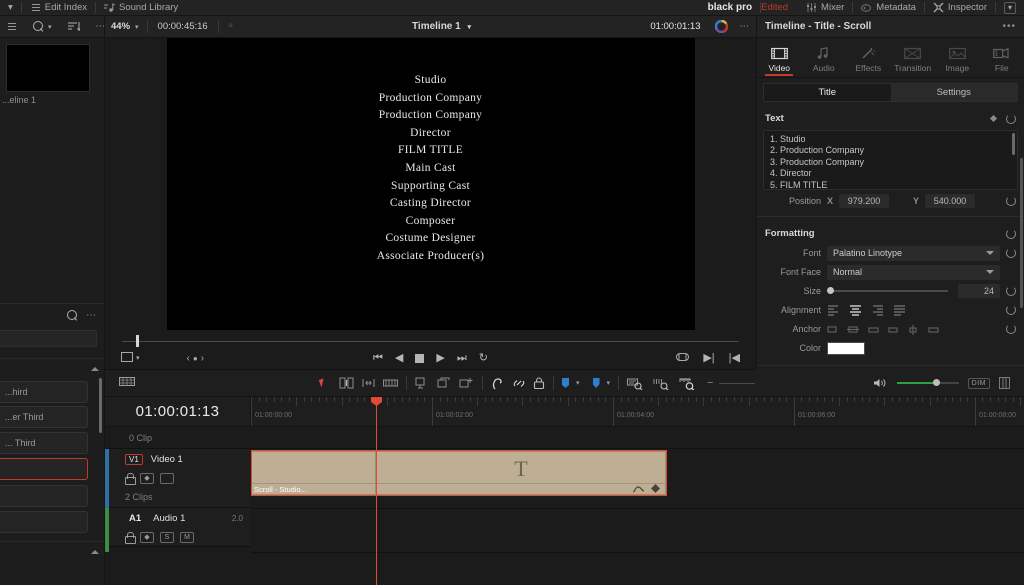  I want to click on viewer-duration: 00:00:45:16, so click(183, 26).